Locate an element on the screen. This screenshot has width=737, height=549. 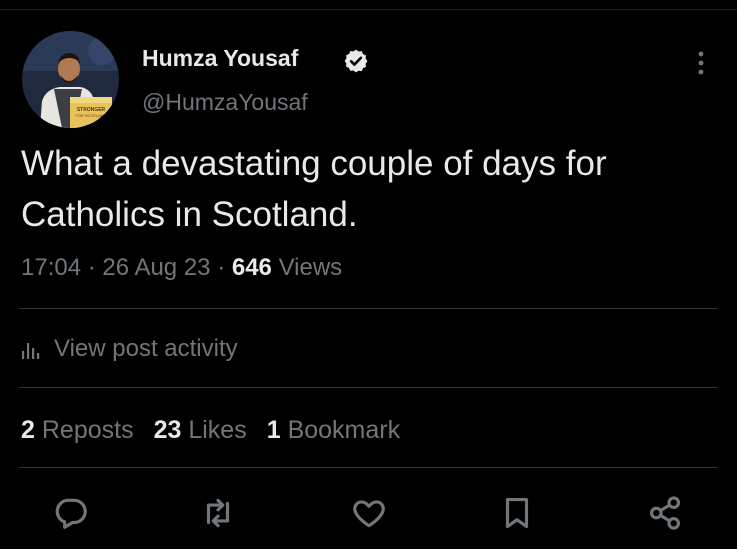
avatar: STRONGER FOR SCOTLAND is located at coordinates (70, 79).